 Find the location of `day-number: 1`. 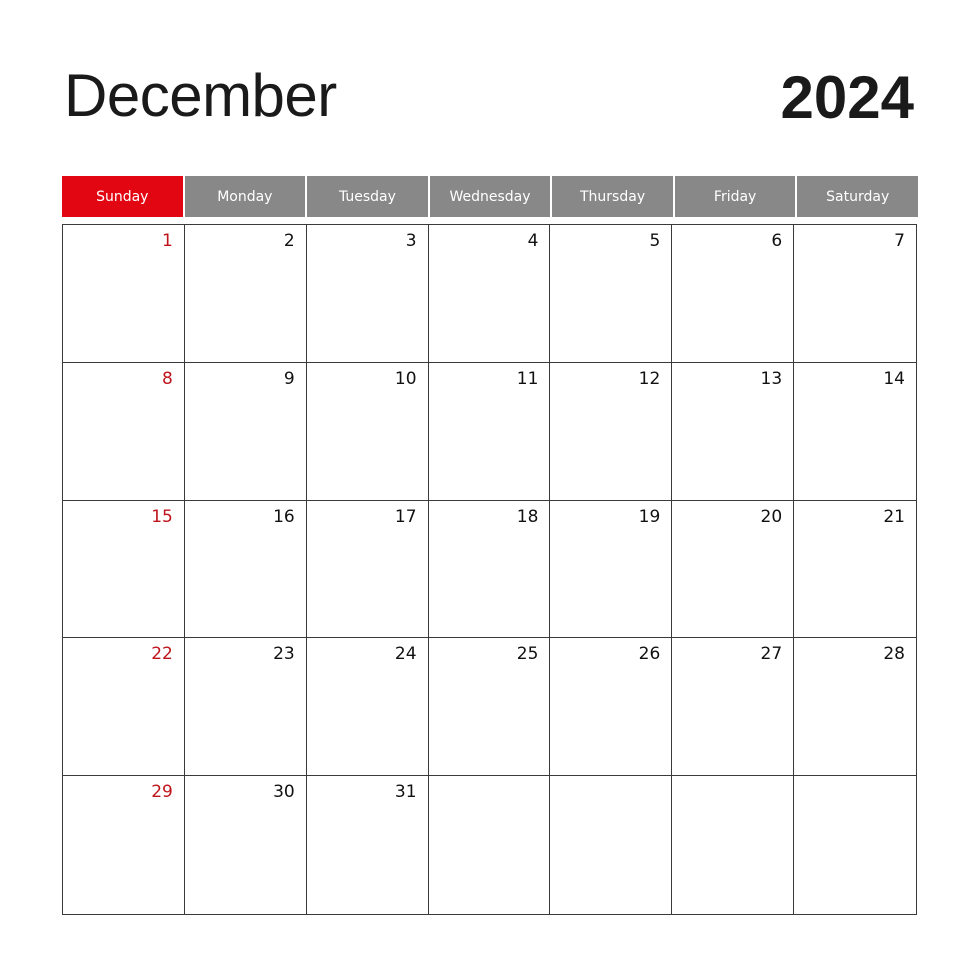

day-number: 1 is located at coordinates (167, 241).